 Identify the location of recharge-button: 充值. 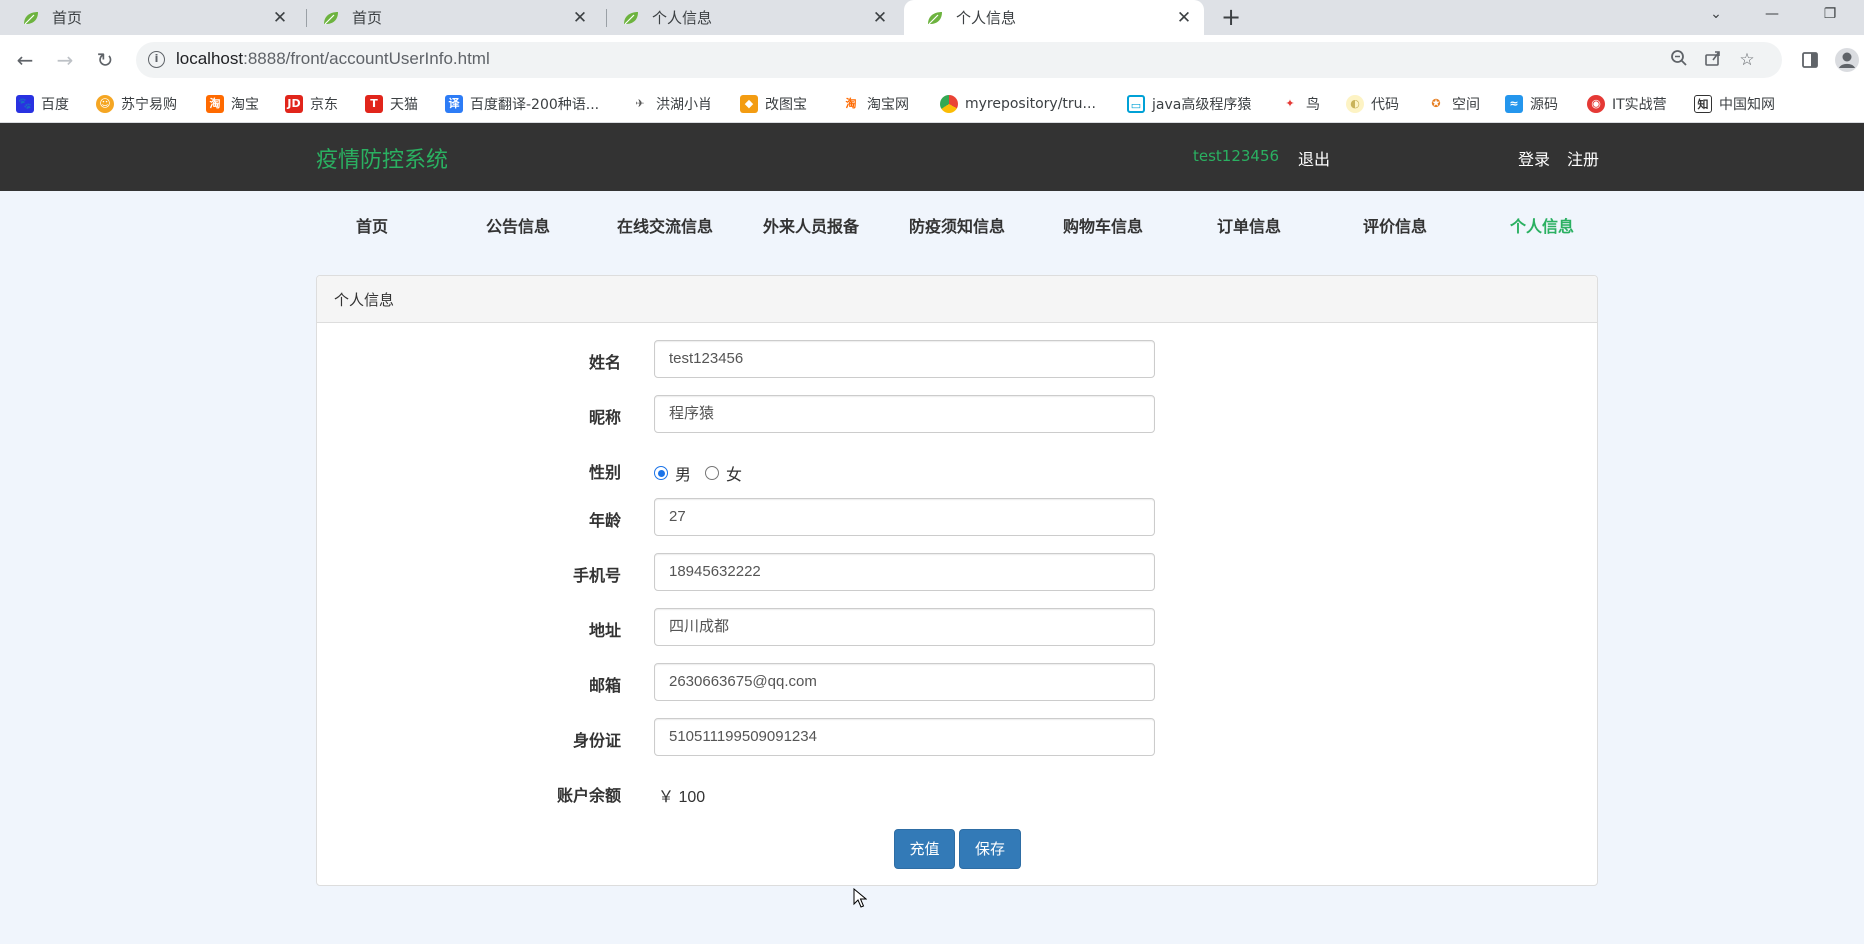
(924, 849).